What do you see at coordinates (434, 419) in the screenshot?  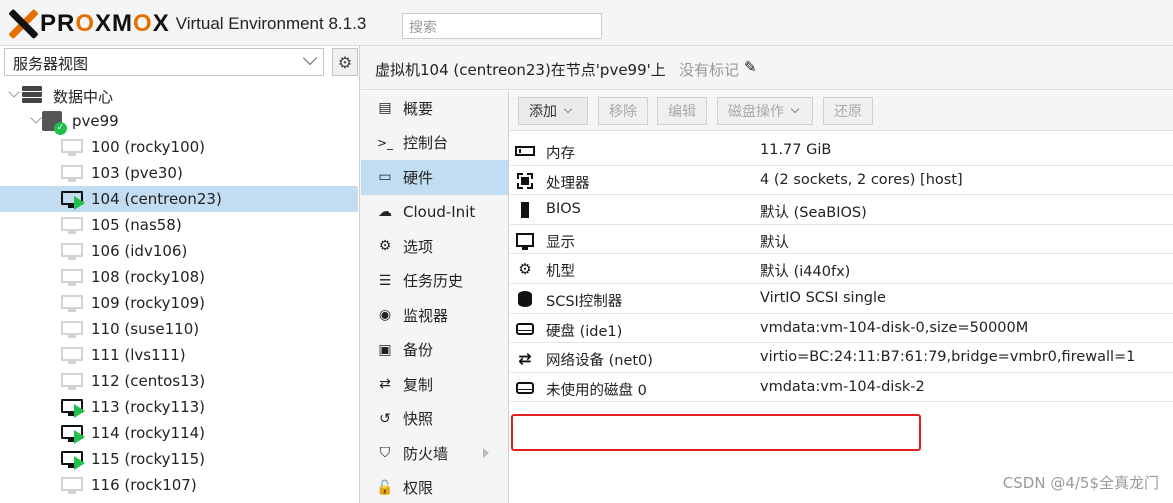 I see `nav-item: ↺ 快照` at bounding box center [434, 419].